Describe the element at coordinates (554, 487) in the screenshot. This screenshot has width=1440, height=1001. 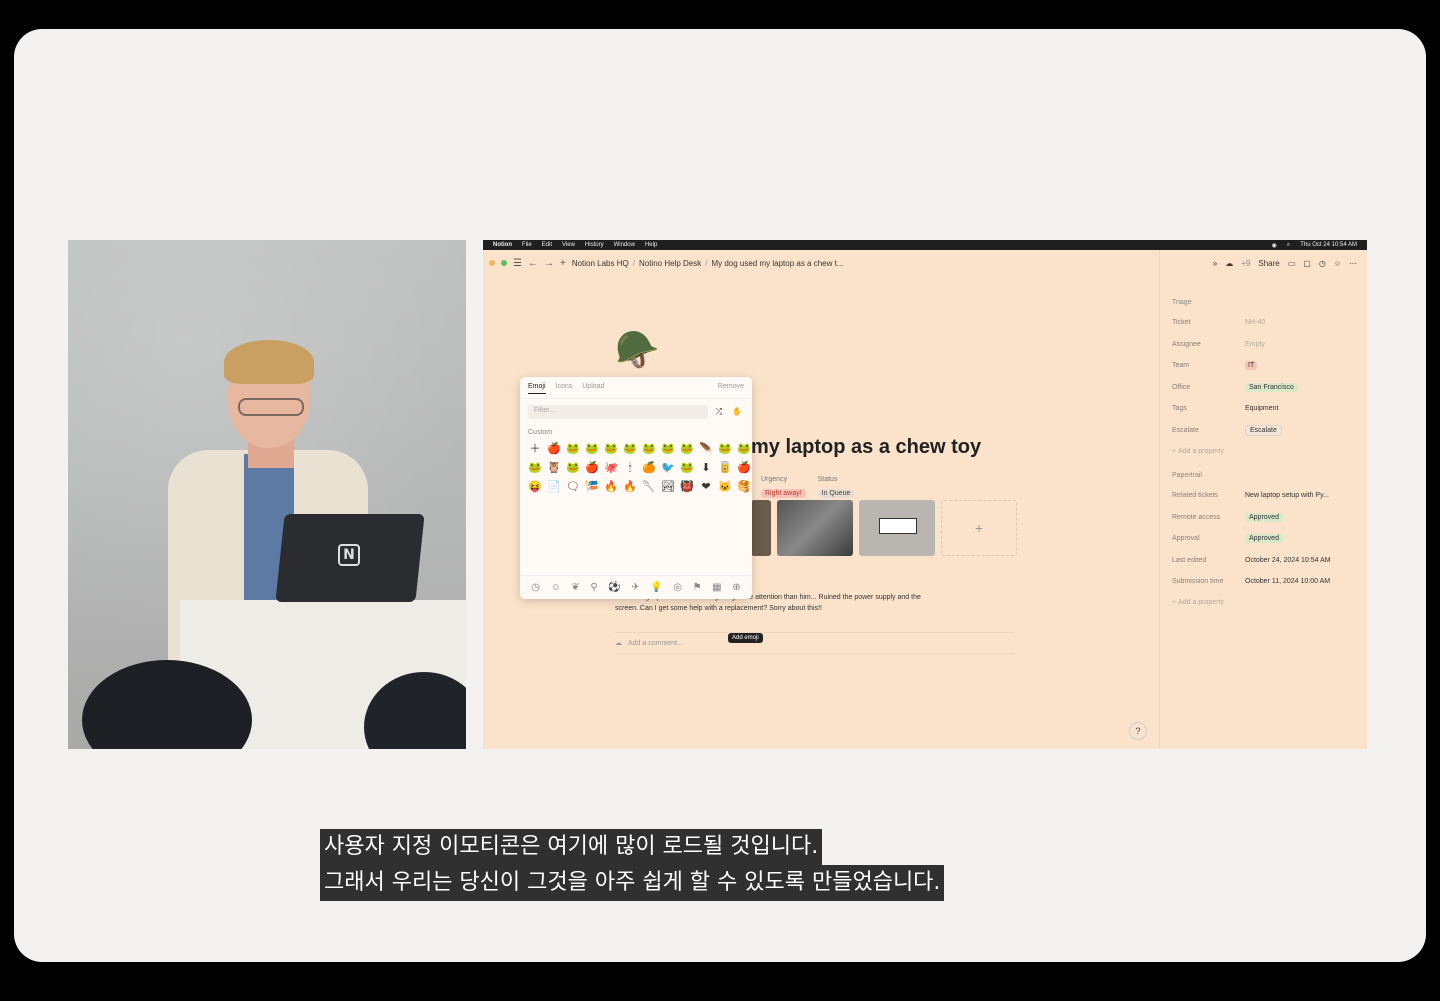
I see `emoji-item: 📄` at that location.